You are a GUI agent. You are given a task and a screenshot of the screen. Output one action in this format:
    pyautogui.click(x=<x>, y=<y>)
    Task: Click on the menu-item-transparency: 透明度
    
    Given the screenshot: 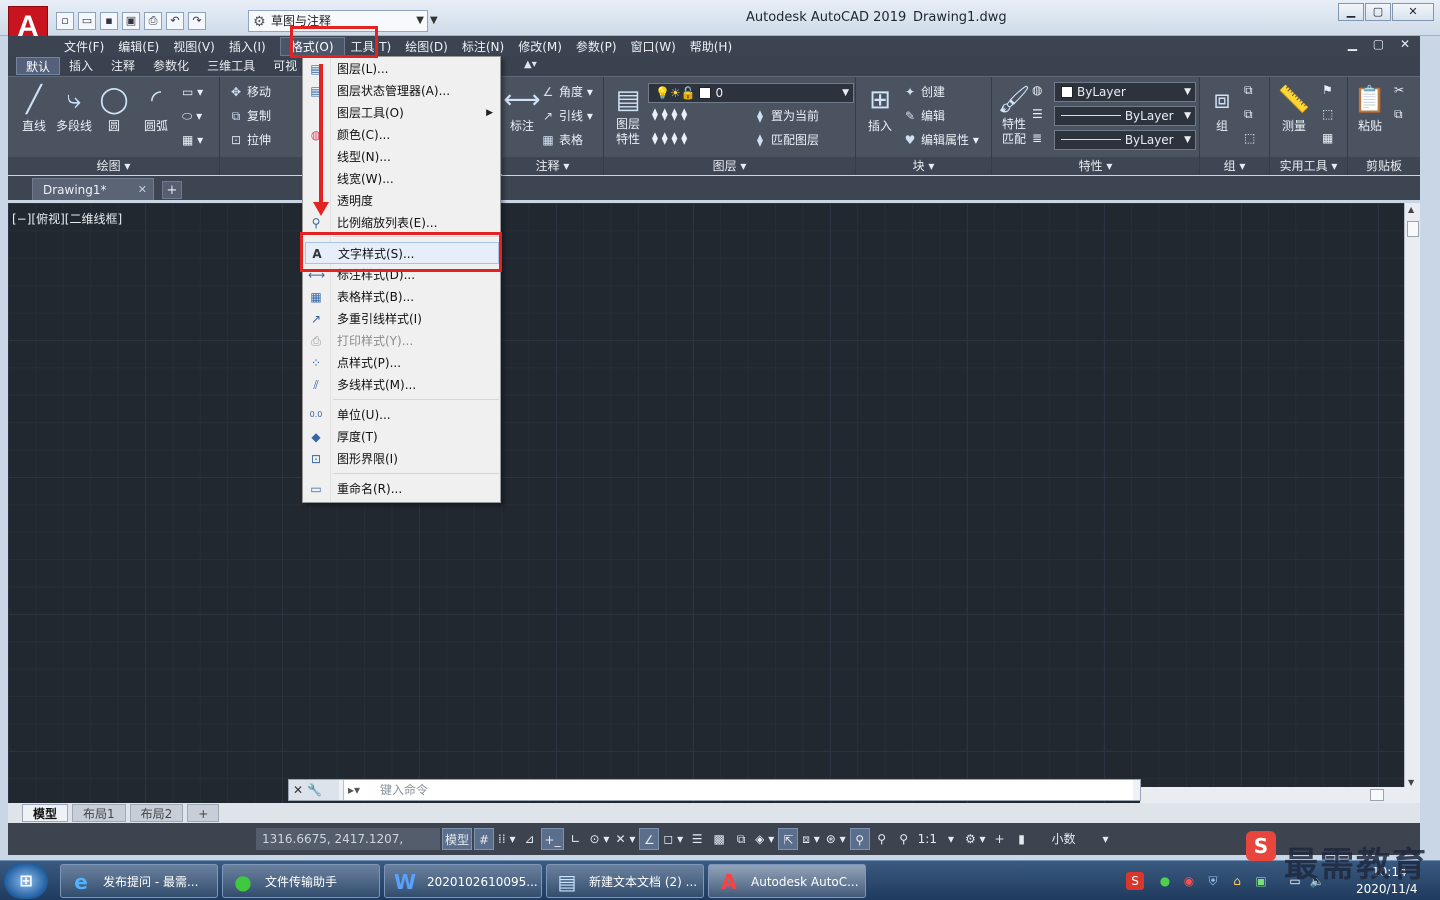 What is the action you would take?
    pyautogui.click(x=402, y=201)
    